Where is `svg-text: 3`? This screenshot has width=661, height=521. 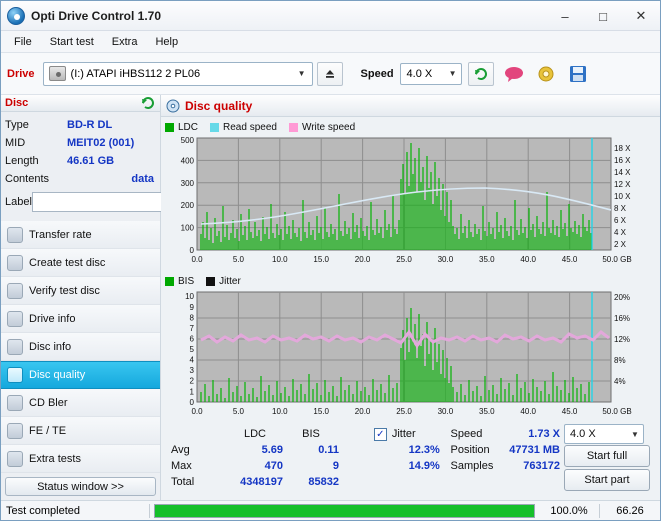 svg-text: 3 is located at coordinates (192, 370).